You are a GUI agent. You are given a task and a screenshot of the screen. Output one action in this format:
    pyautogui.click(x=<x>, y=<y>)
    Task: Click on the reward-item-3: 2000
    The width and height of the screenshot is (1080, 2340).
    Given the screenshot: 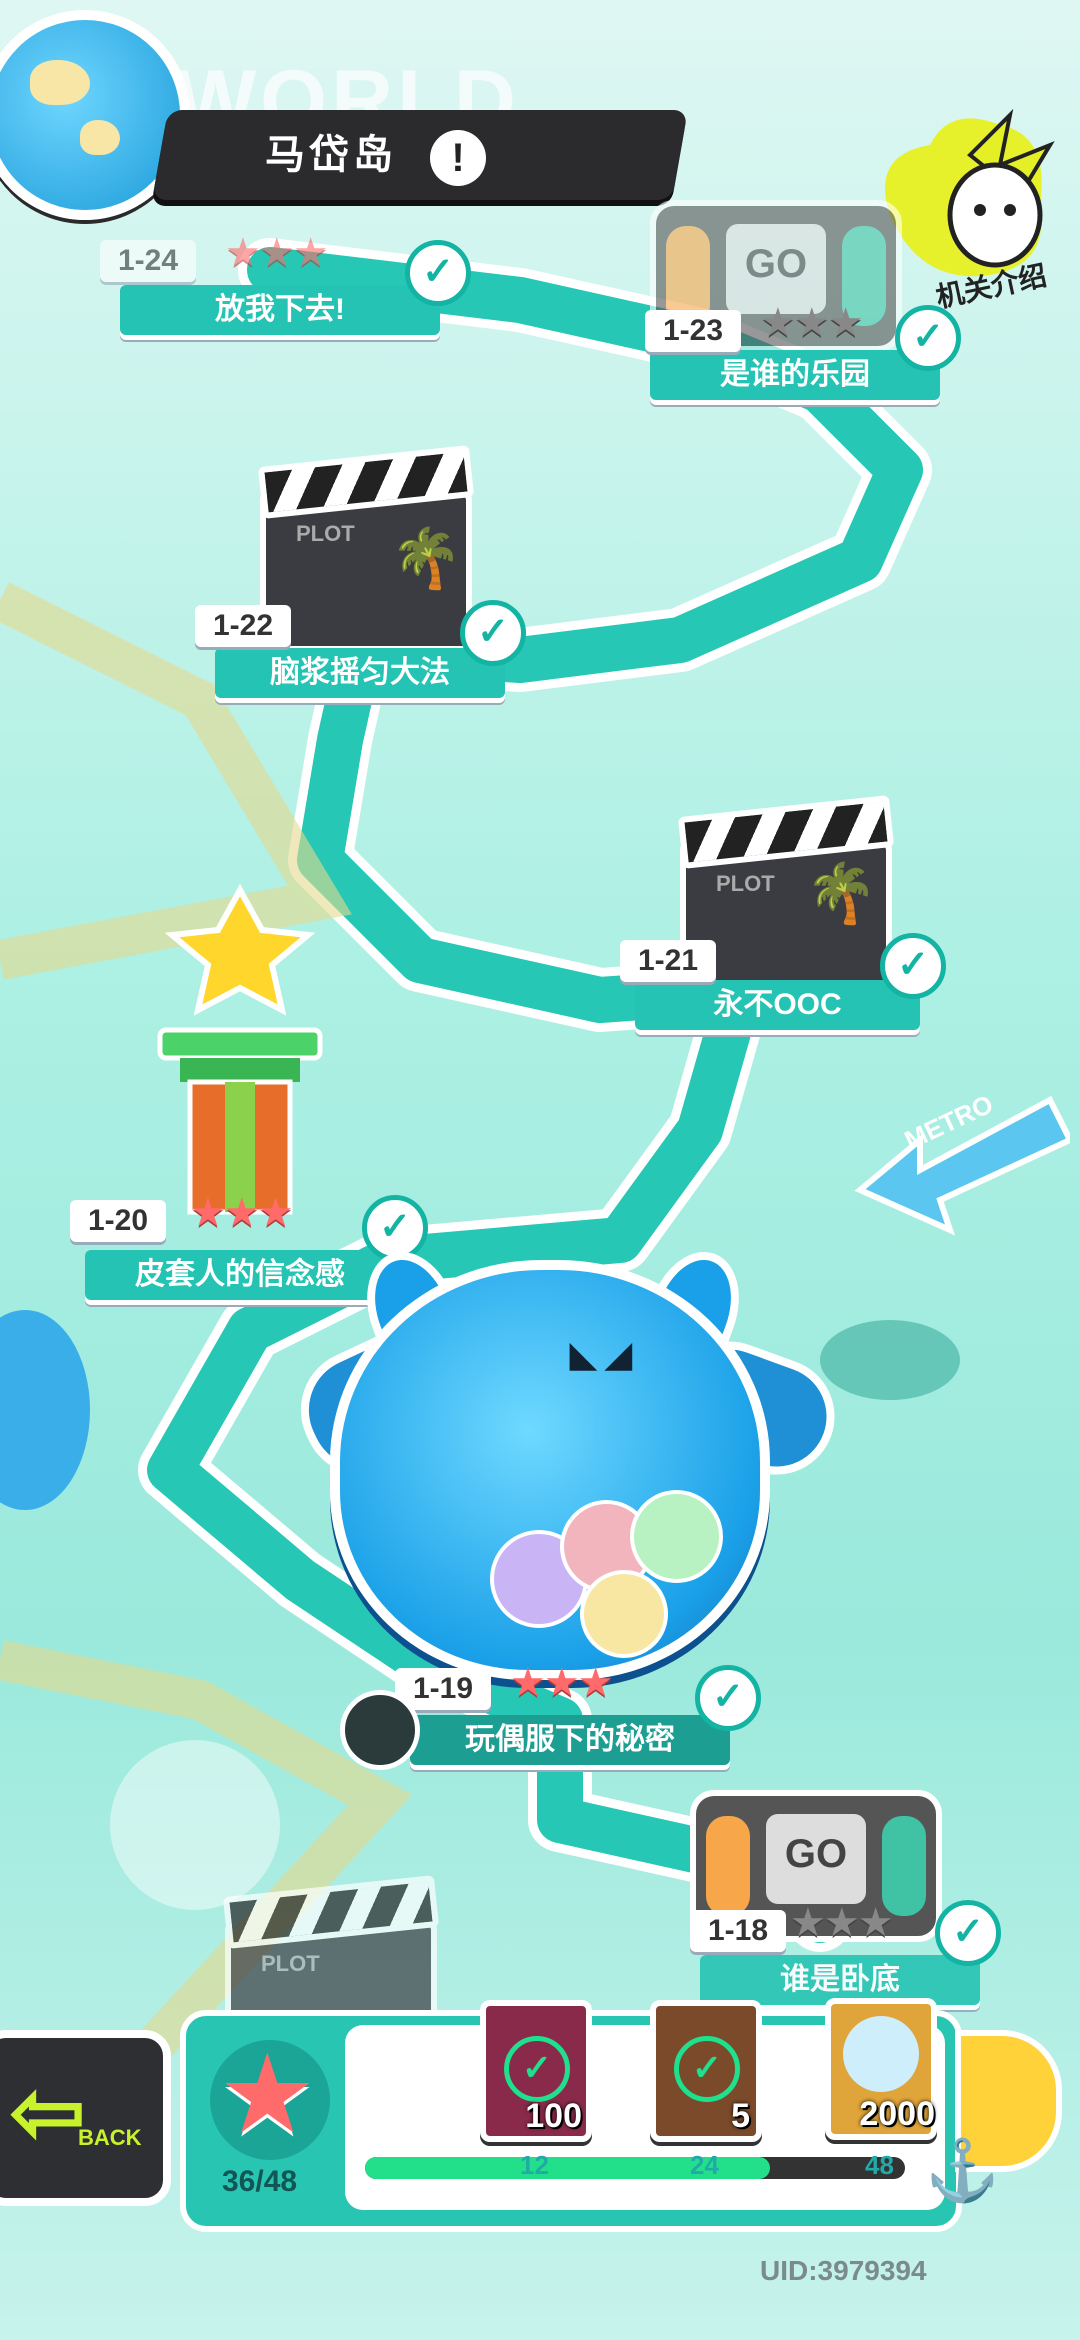 What is the action you would take?
    pyautogui.click(x=881, y=2069)
    